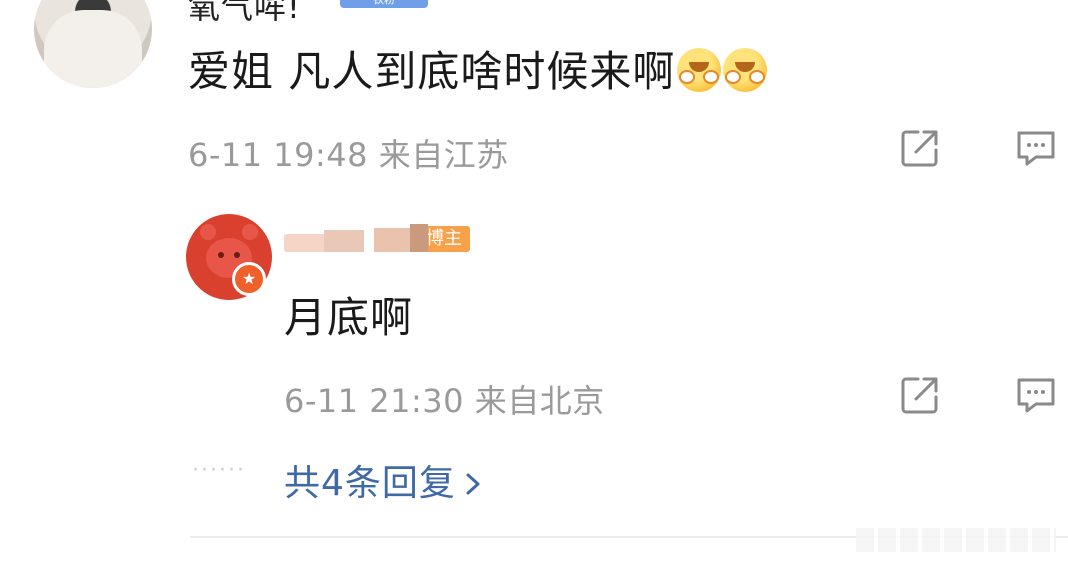 The width and height of the screenshot is (1068, 566). What do you see at coordinates (249, 279) in the screenshot?
I see `verified-badge-icon: ★` at bounding box center [249, 279].